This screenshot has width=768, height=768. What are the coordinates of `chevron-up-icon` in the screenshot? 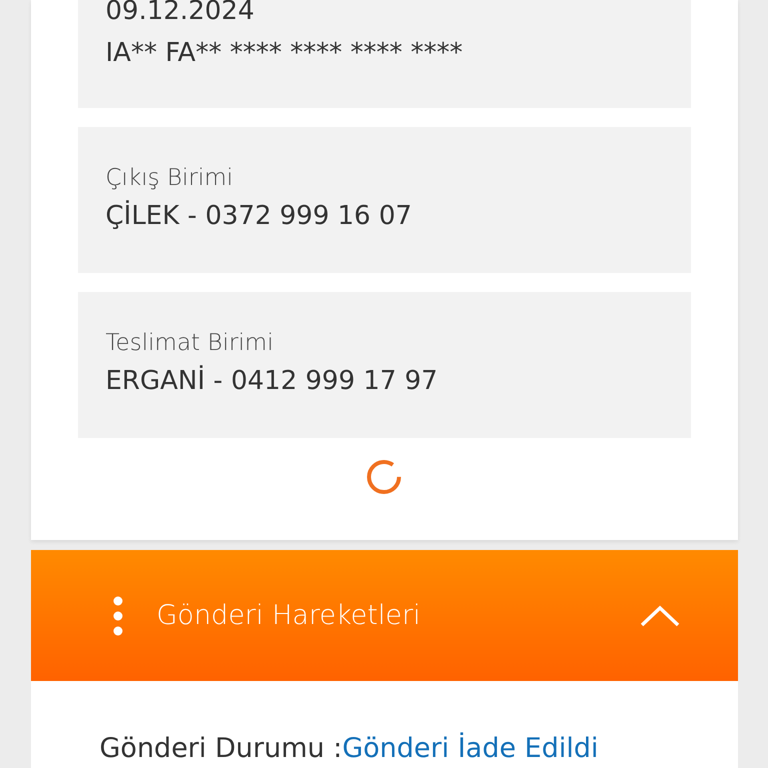 It's located at (660, 615).